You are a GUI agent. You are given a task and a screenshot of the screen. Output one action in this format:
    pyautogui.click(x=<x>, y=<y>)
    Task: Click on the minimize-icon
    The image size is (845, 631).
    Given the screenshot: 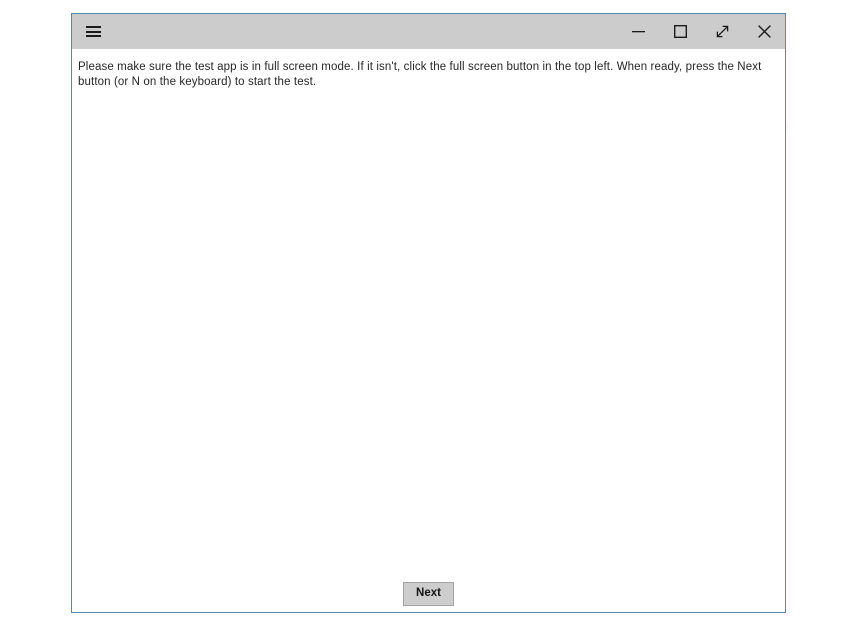 What is the action you would take?
    pyautogui.click(x=638, y=32)
    